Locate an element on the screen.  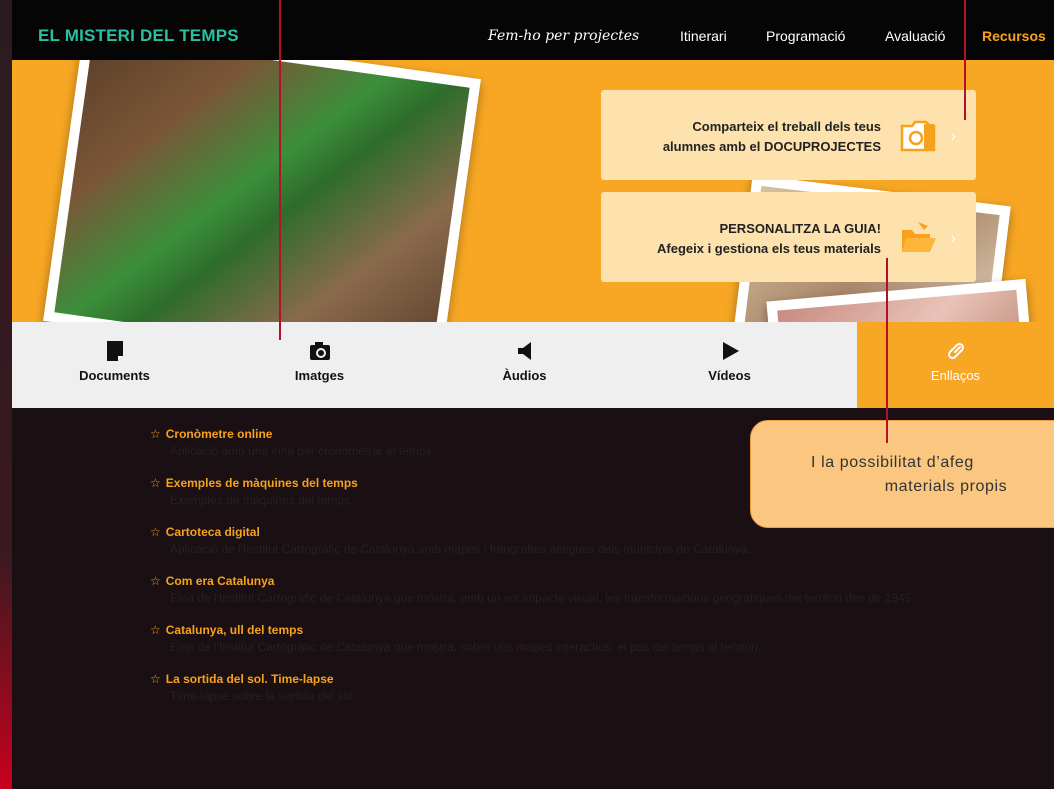
link-icon is located at coordinates (955, 351).